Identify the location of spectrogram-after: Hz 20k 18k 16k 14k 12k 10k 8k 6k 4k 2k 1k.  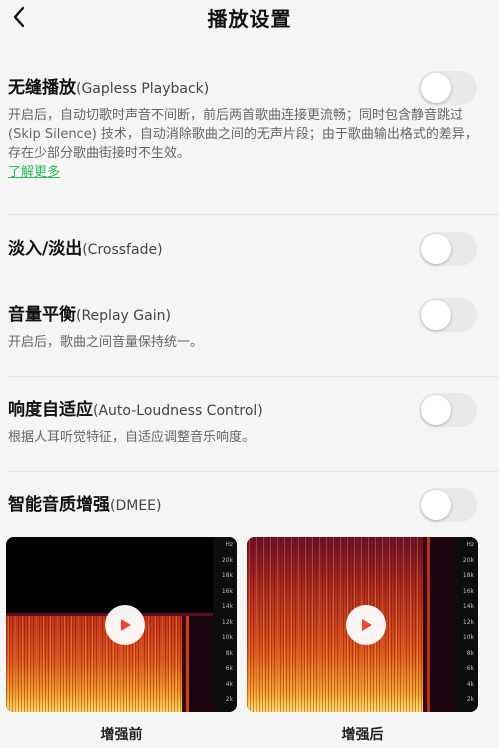
(362, 624).